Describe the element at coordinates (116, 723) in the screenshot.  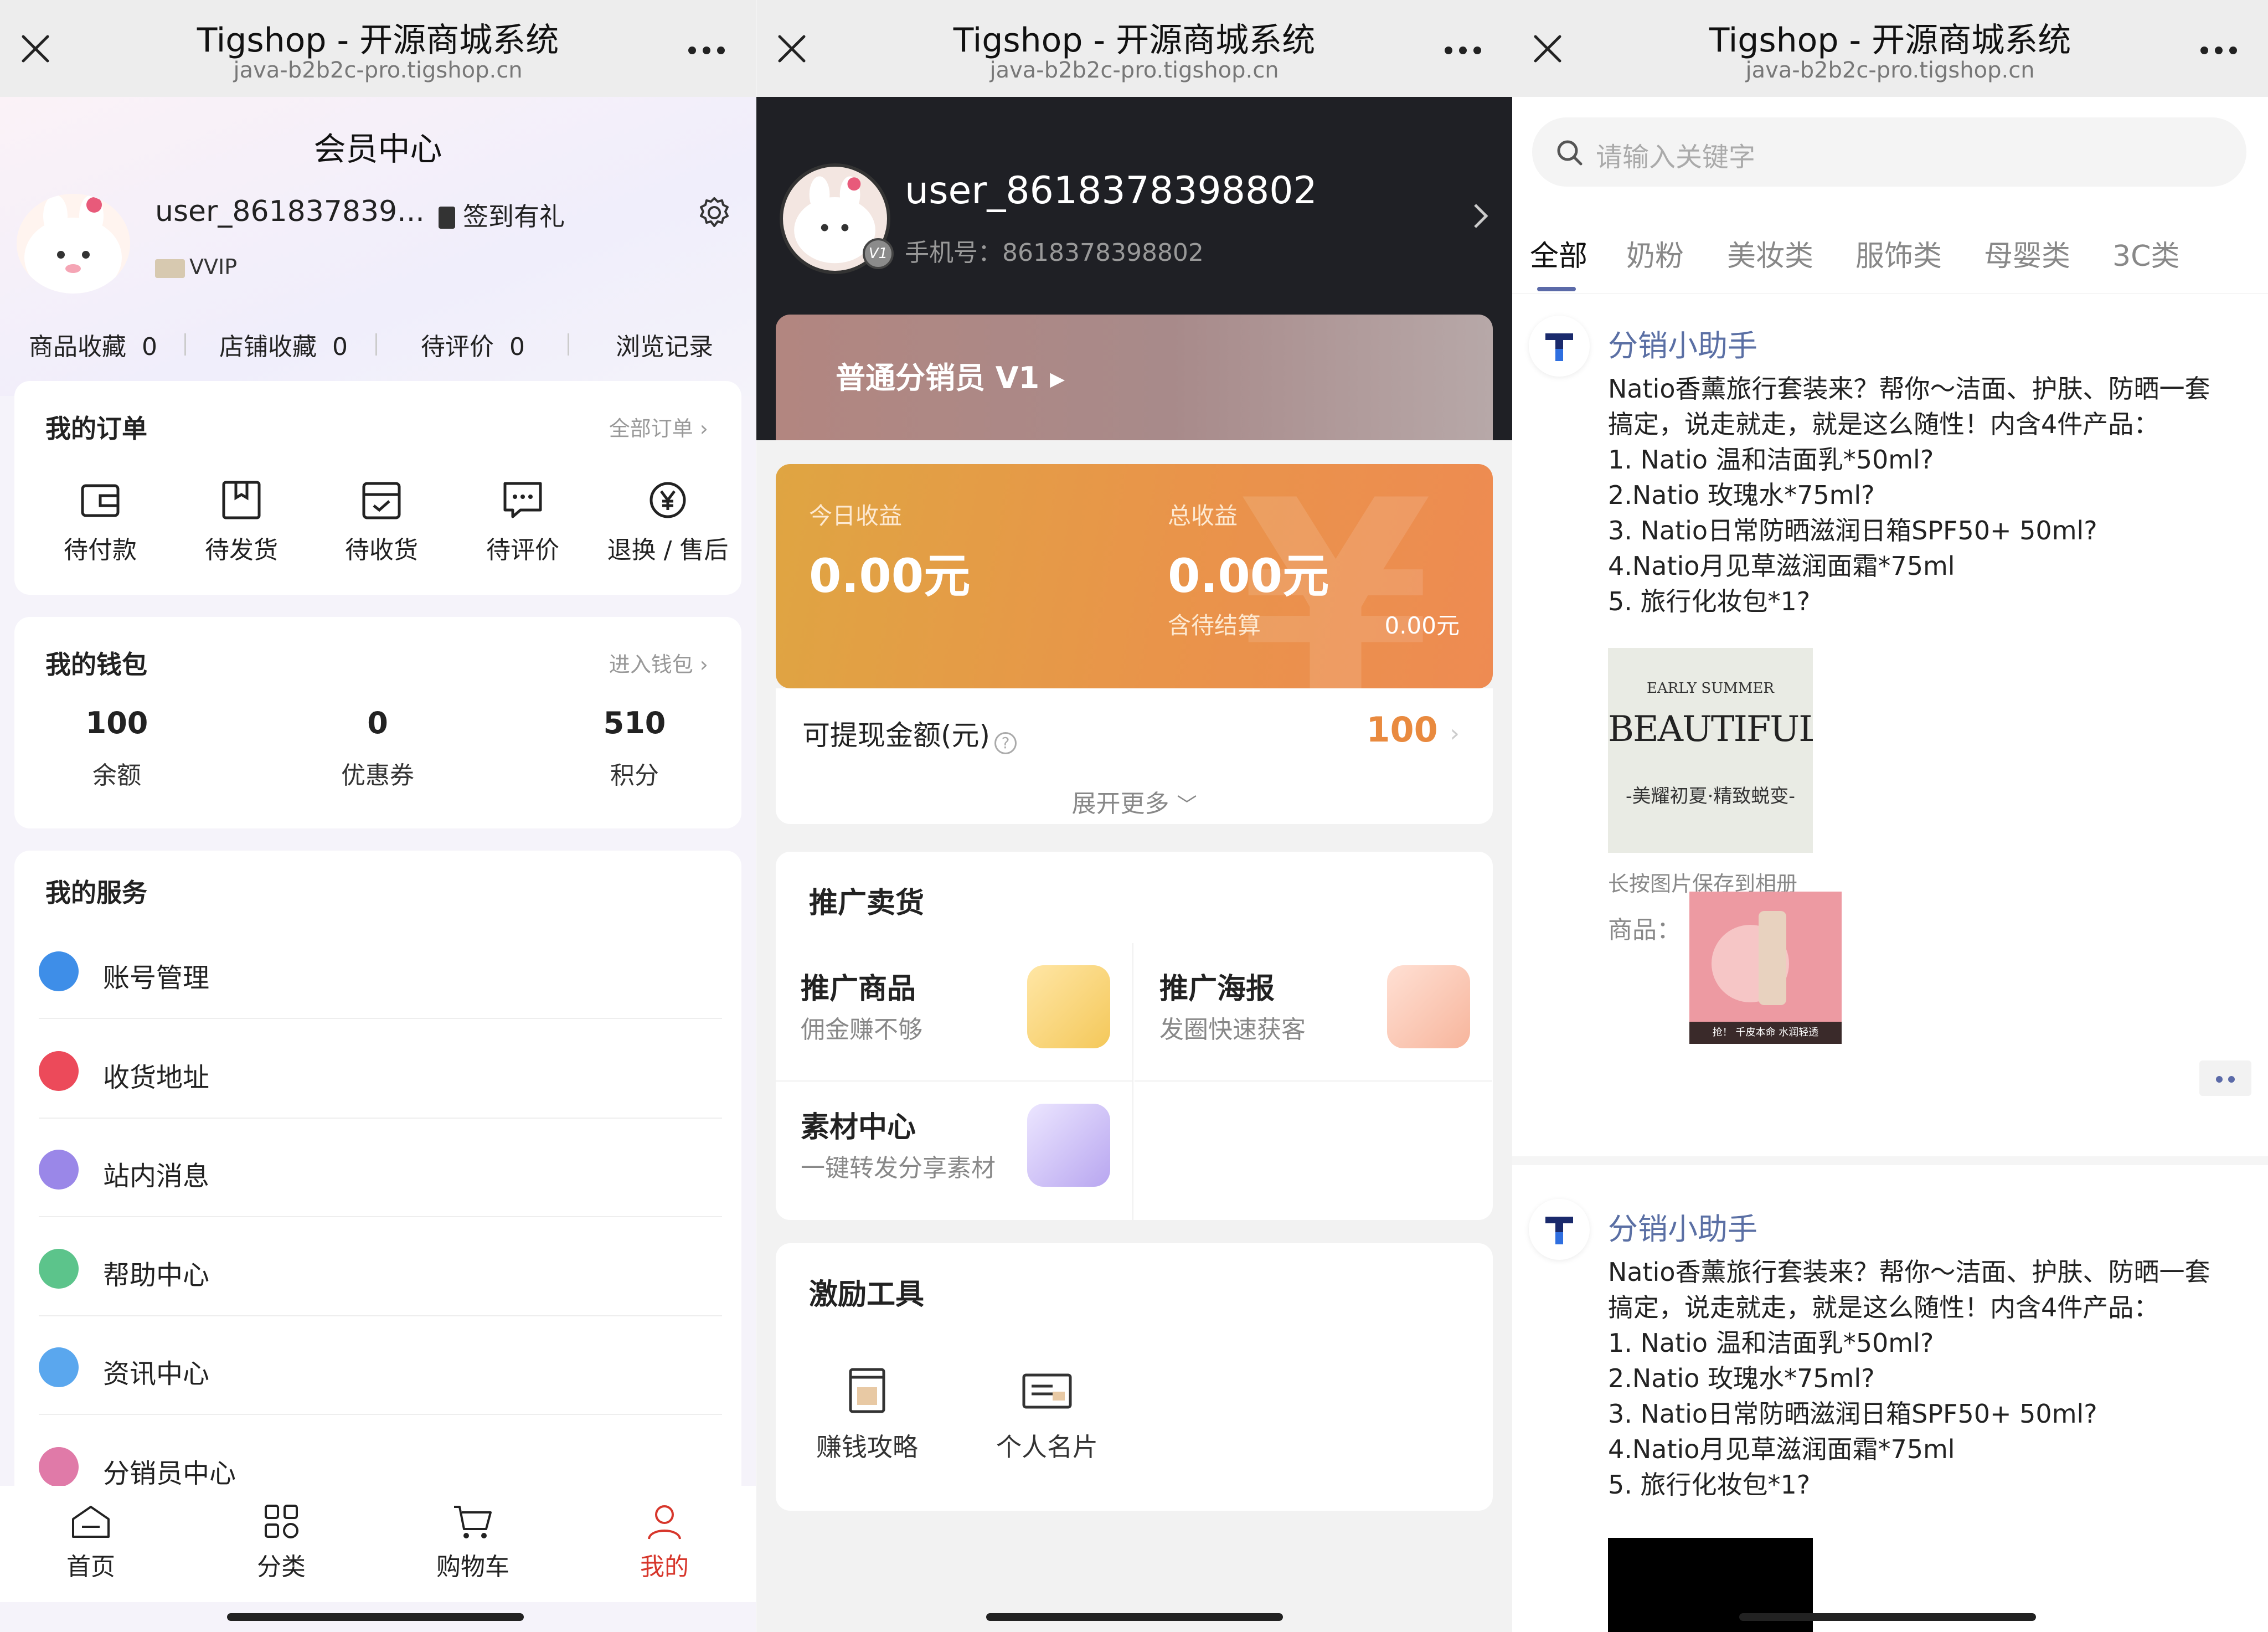
I see `balance-value: 100` at that location.